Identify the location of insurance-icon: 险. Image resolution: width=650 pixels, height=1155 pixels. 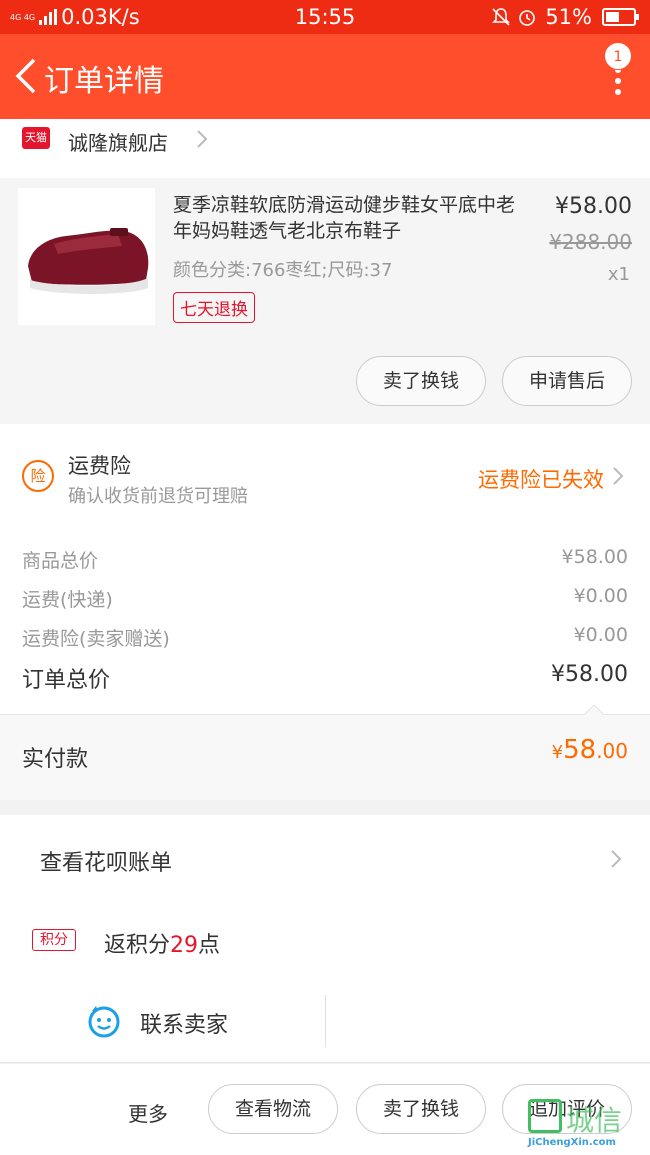
(38, 476).